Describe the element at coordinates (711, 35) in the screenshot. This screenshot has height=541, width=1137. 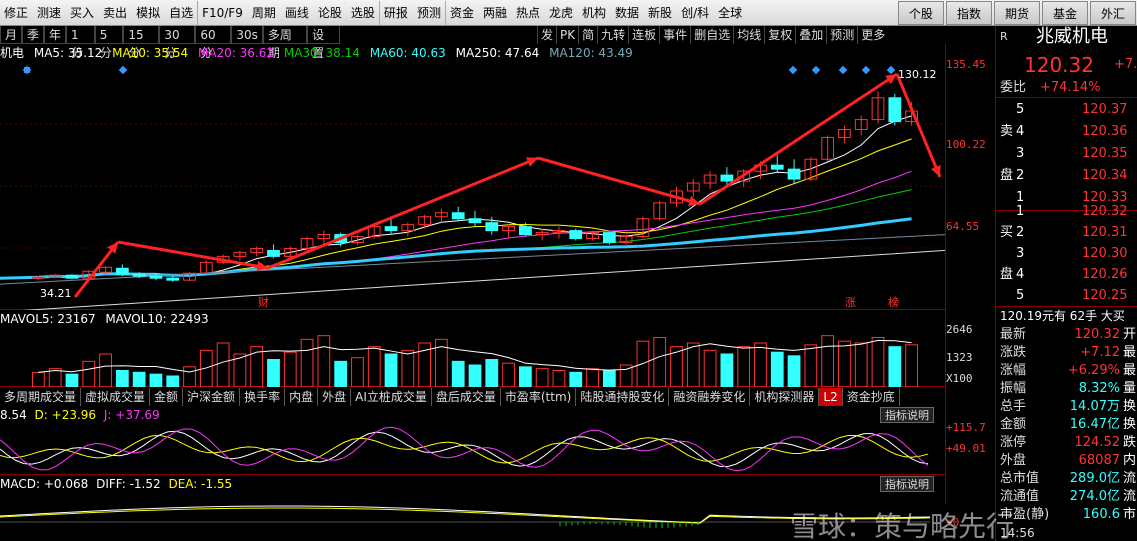
I see `func-button-6: 删自选` at that location.